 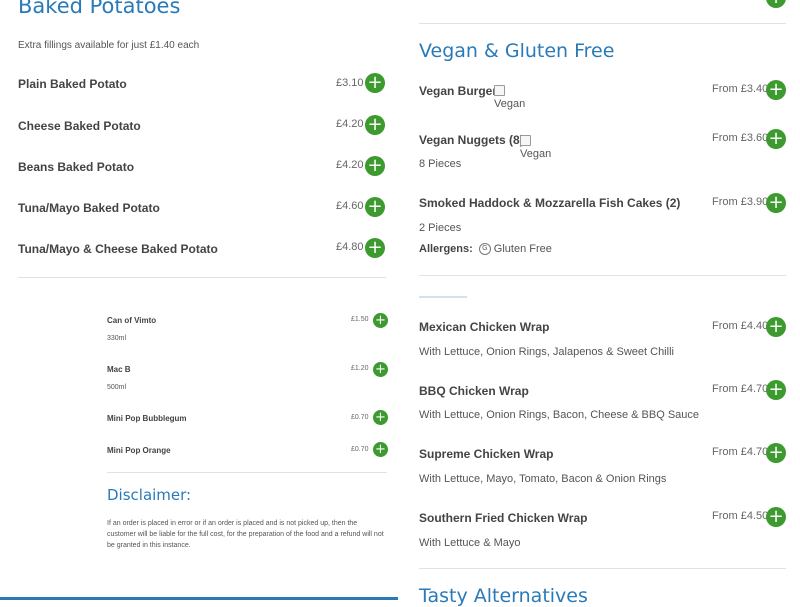 What do you see at coordinates (522, 249) in the screenshot?
I see `allergen-value: Gluten Free` at bounding box center [522, 249].